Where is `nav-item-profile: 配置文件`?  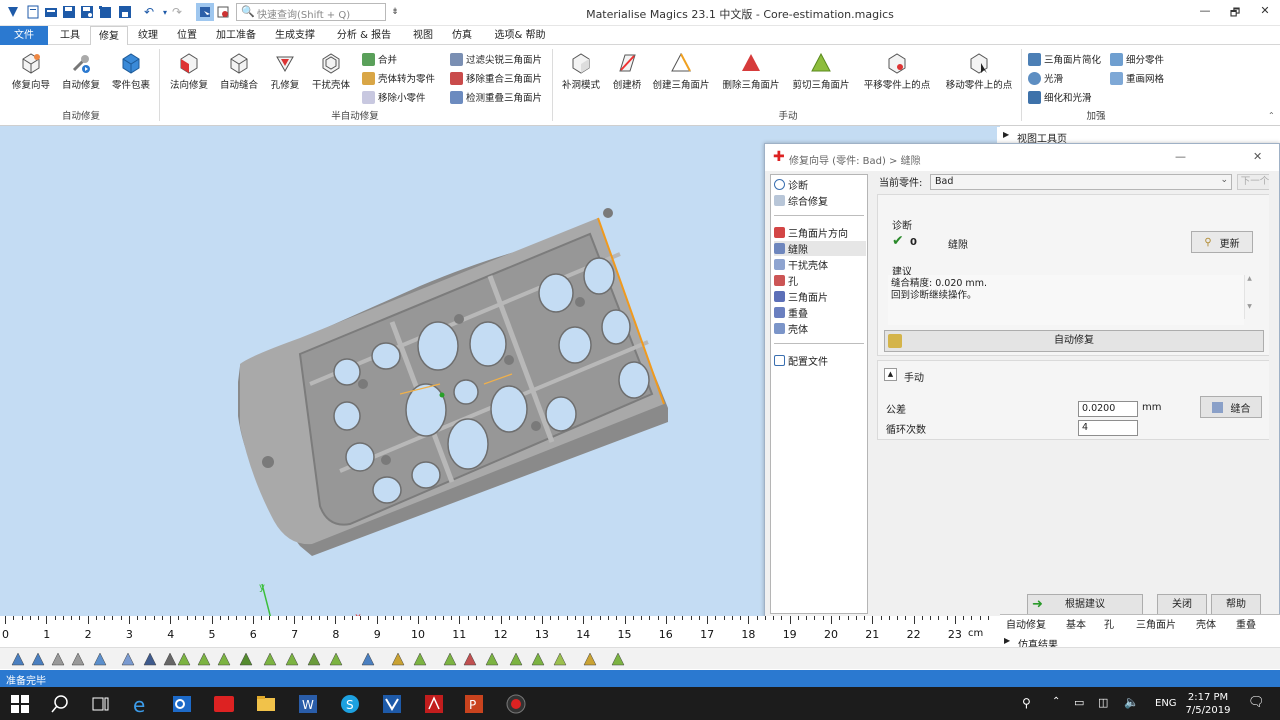
nav-item-profile: 配置文件 is located at coordinates (801, 360).